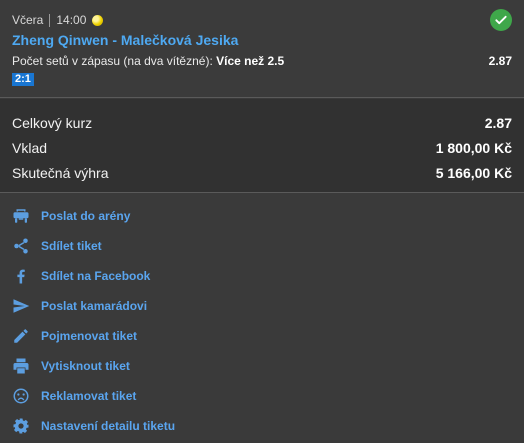  Describe the element at coordinates (21, 366) in the screenshot. I see `printer-icon` at that location.